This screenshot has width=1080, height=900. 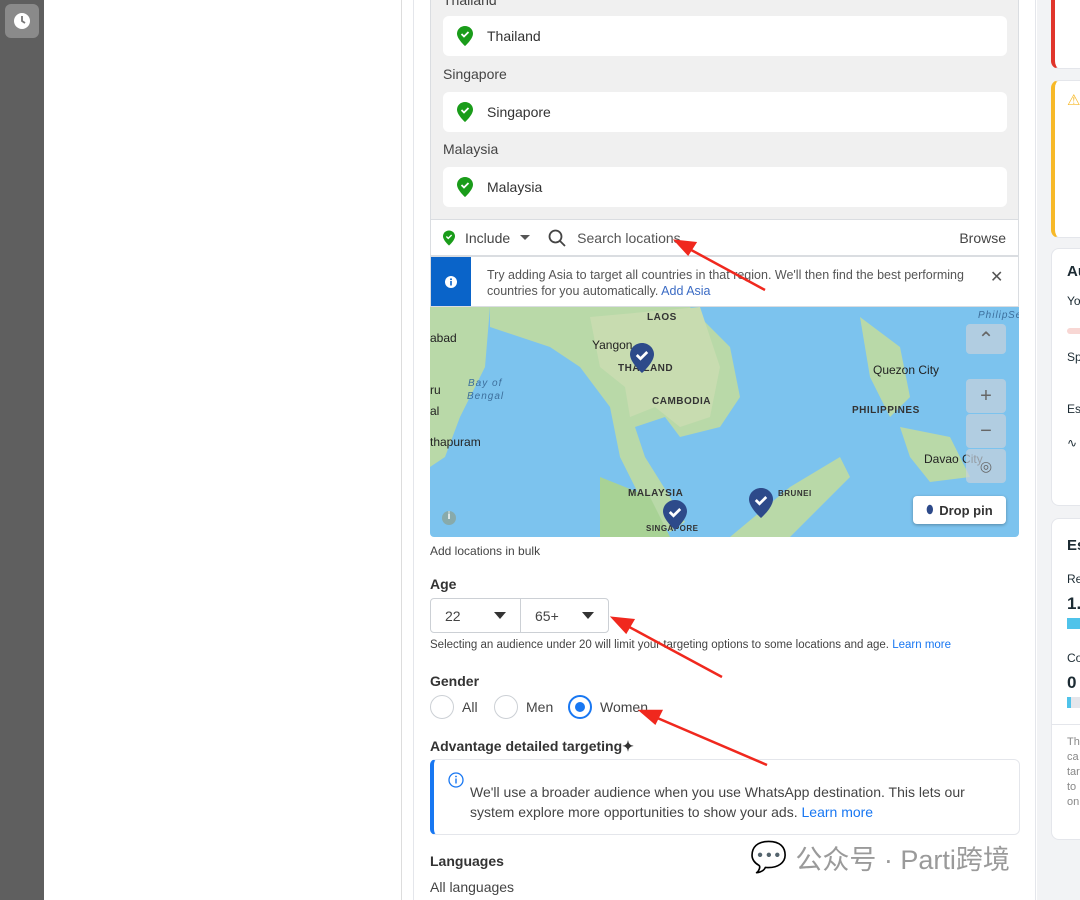 I want to click on pin-icon: ⬮, so click(x=930, y=509).